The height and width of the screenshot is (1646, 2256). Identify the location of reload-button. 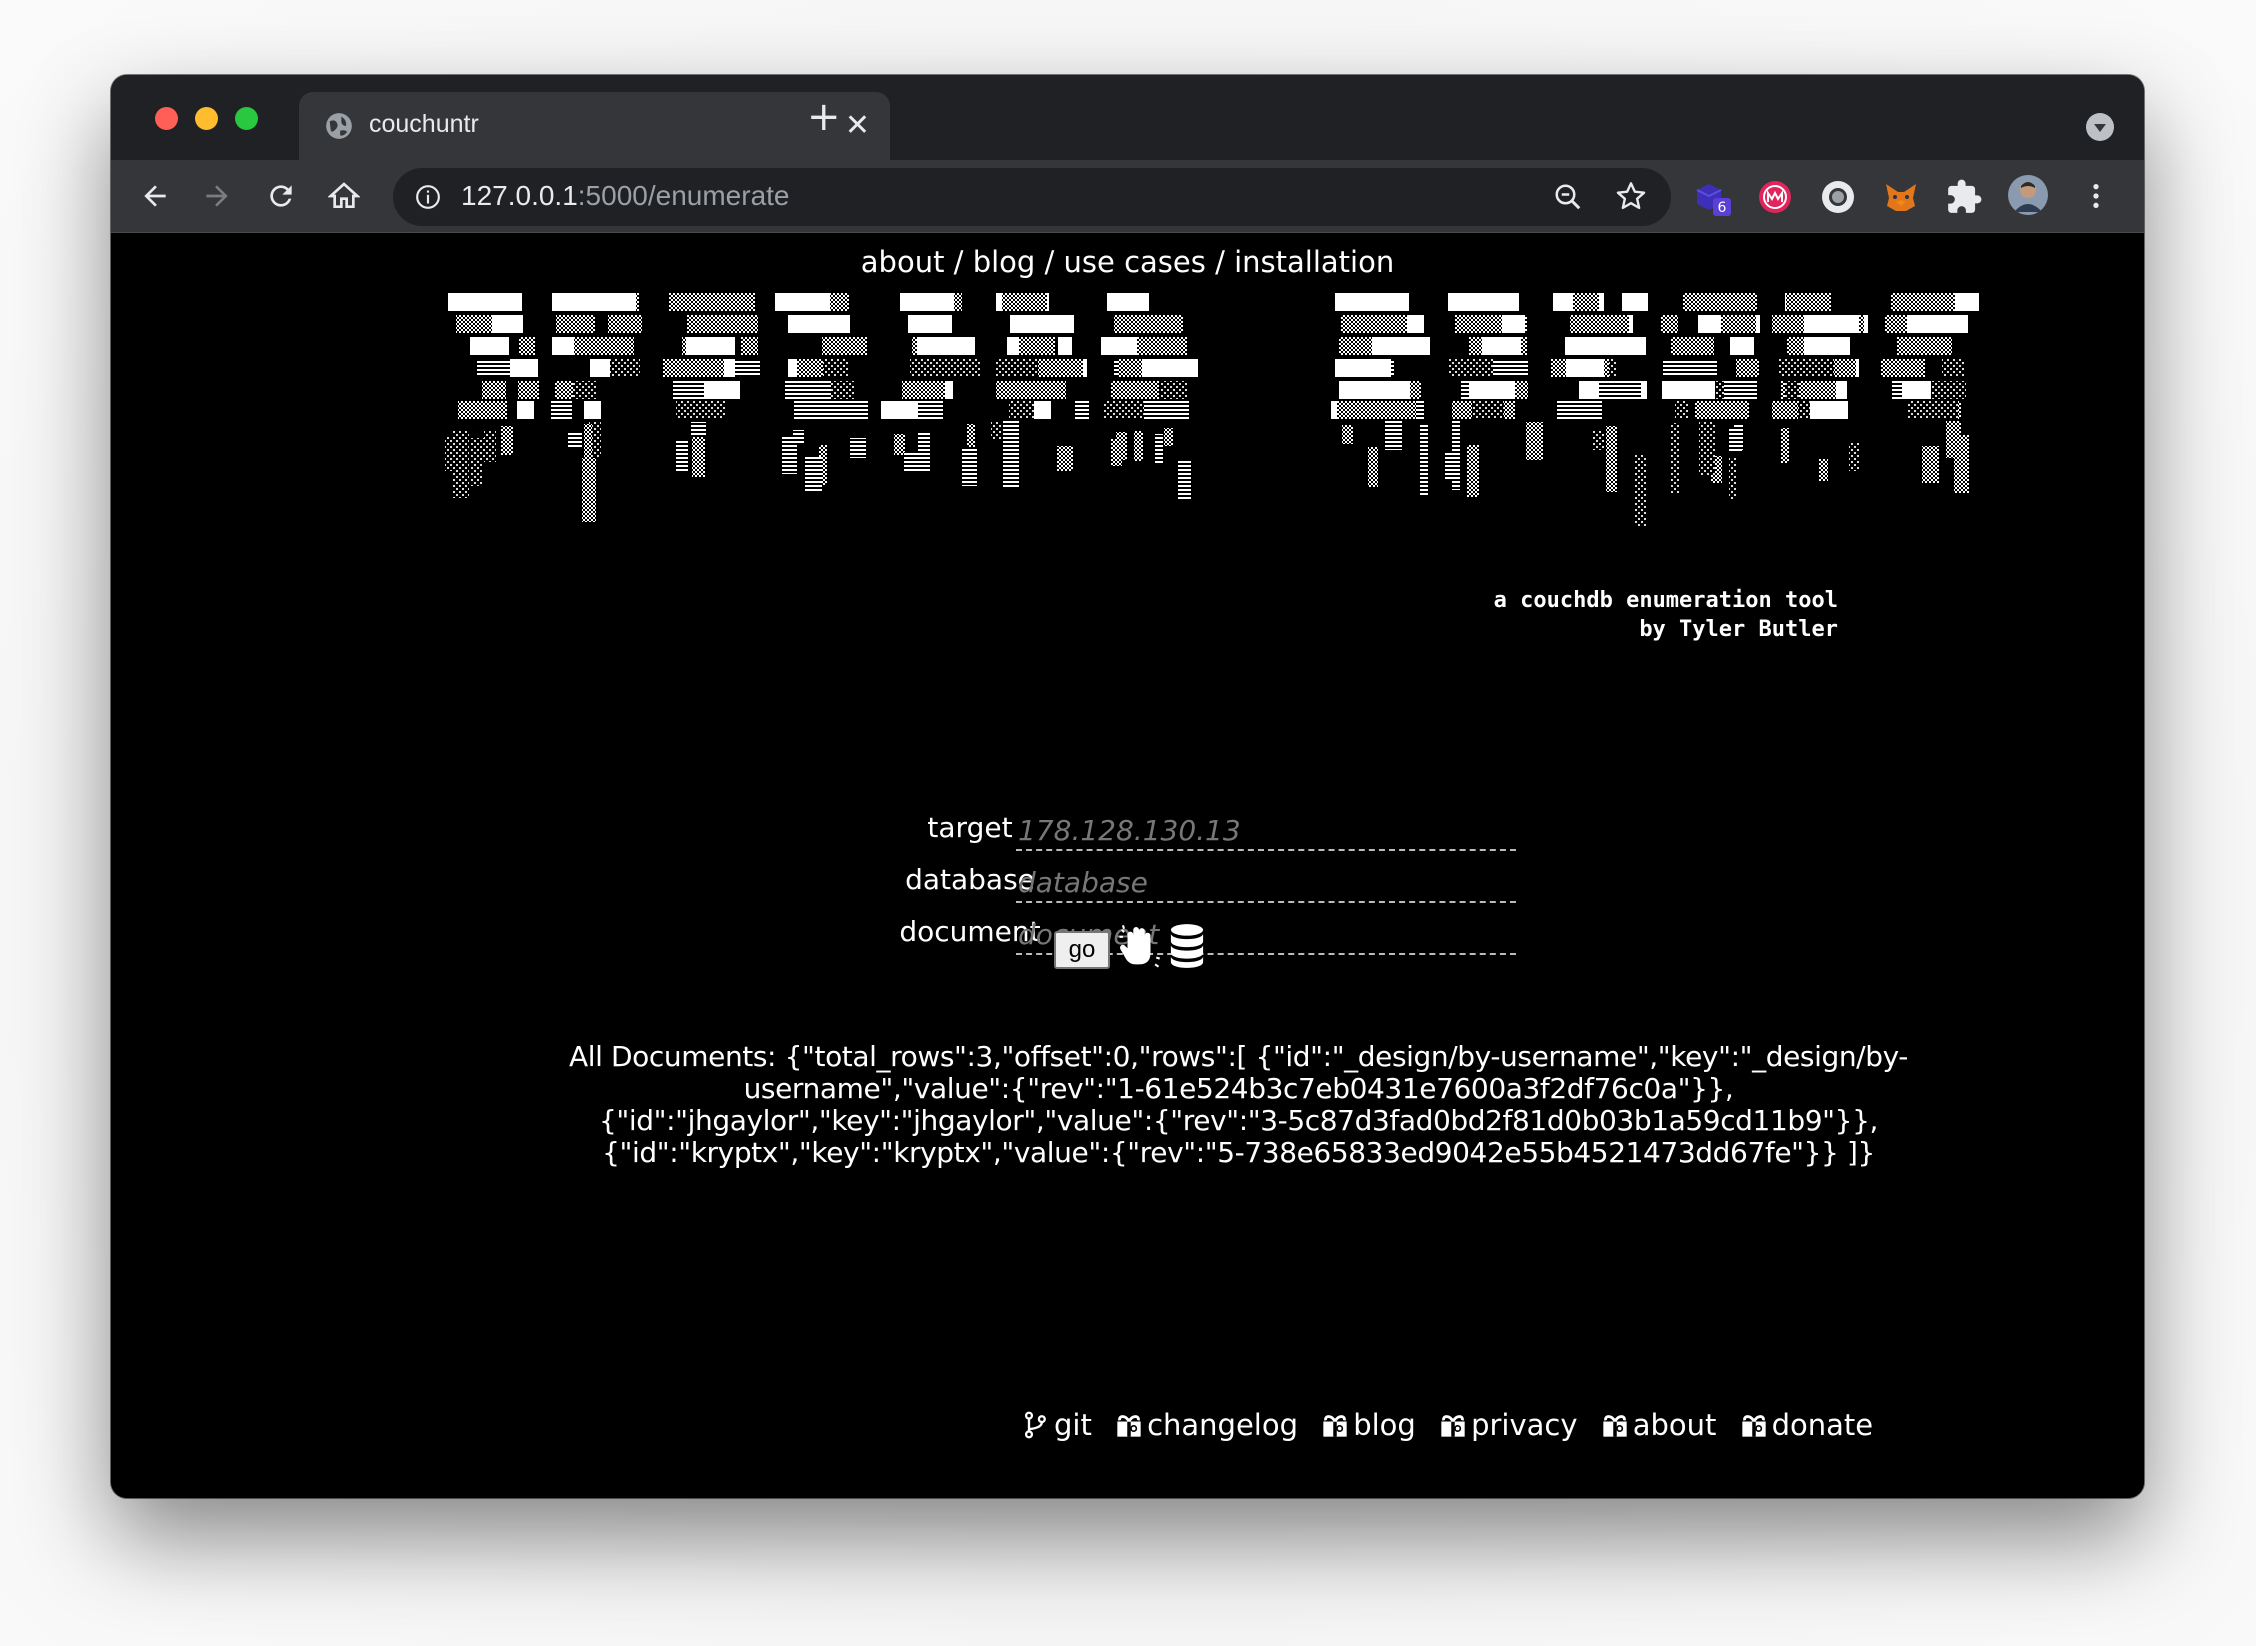
(281, 196).